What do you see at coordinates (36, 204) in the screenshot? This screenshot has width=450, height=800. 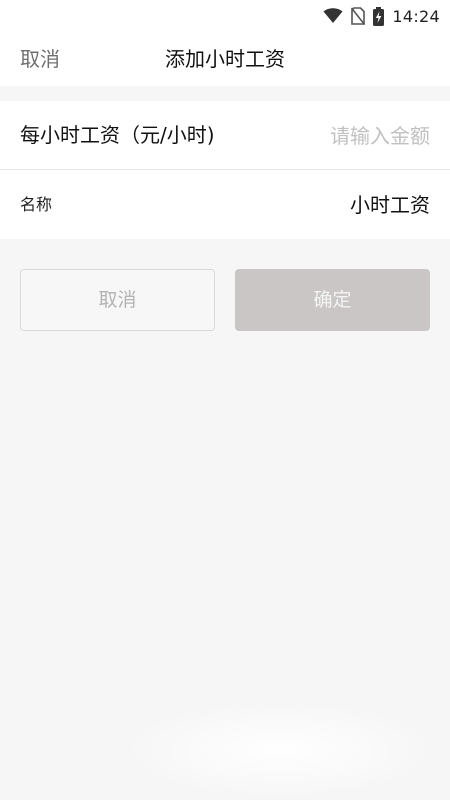 I see `name-label: 名称` at bounding box center [36, 204].